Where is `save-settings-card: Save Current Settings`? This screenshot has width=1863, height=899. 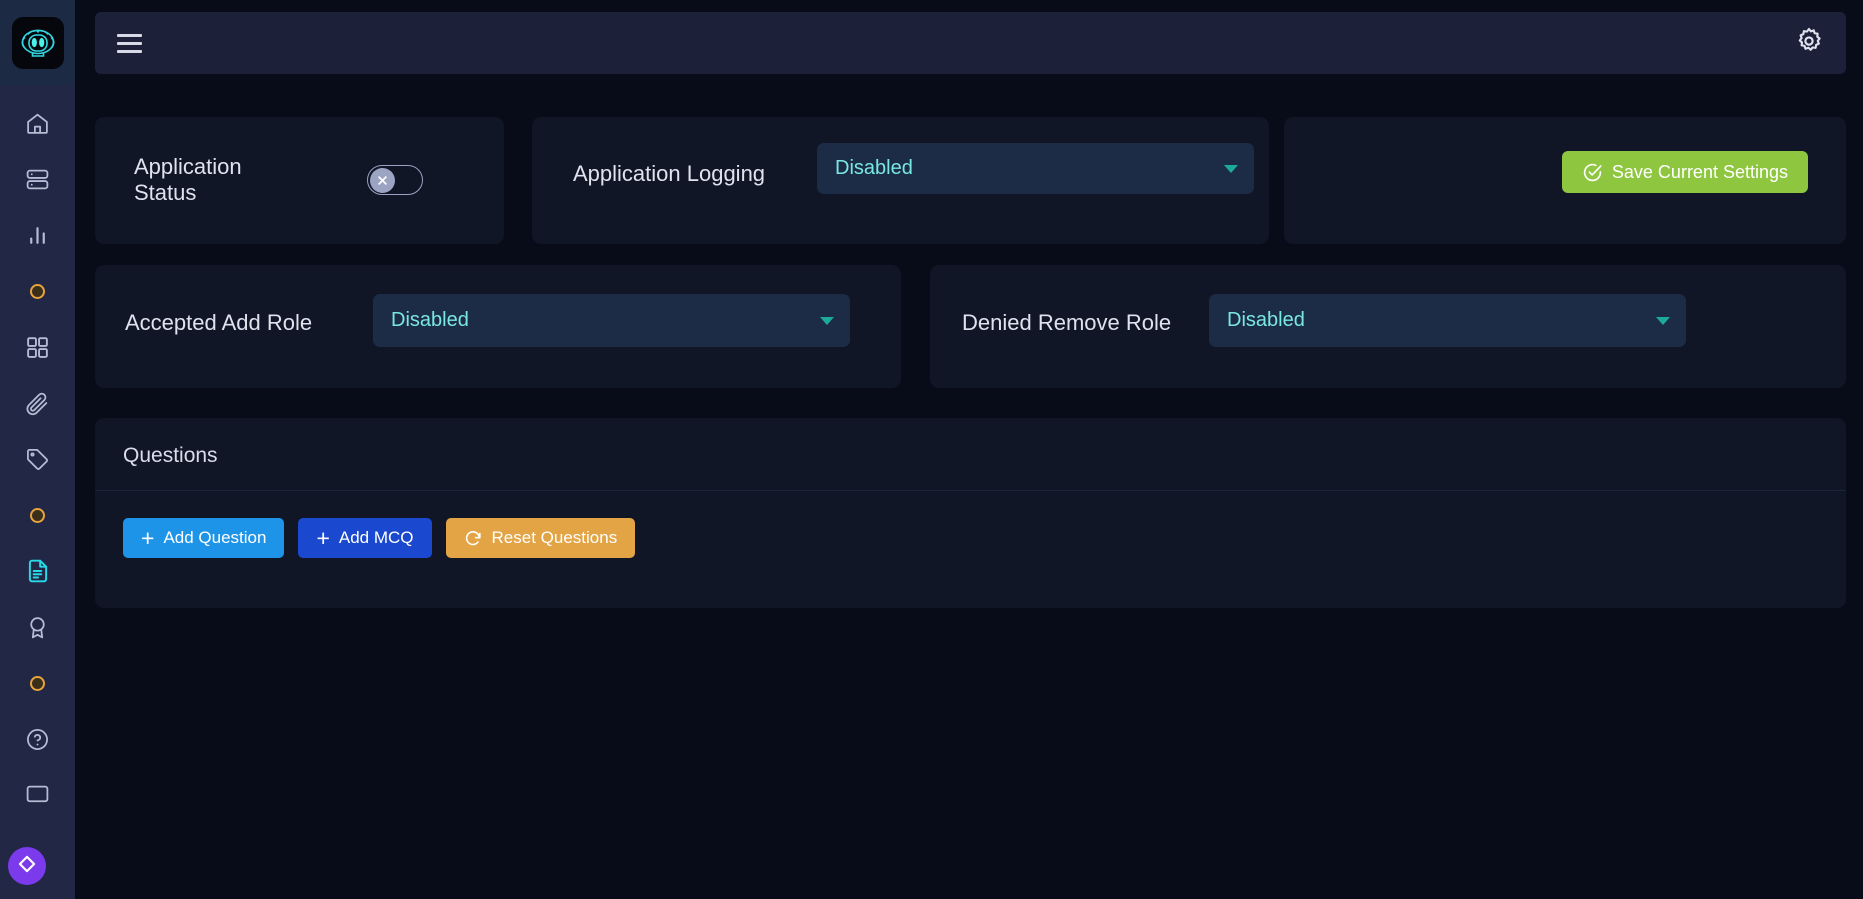
save-settings-card: Save Current Settings is located at coordinates (1565, 180).